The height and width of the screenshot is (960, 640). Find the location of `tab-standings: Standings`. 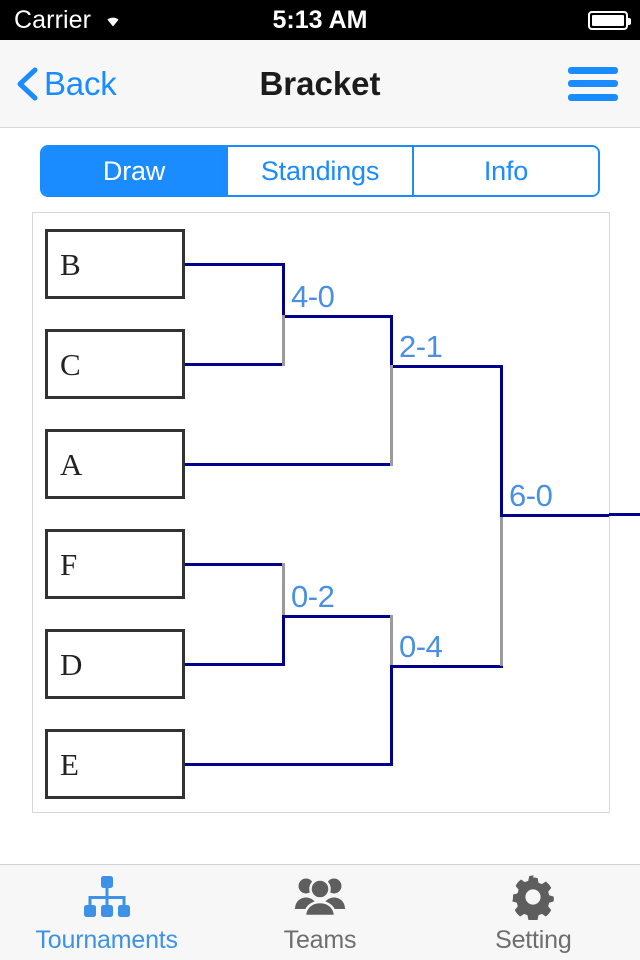

tab-standings: Standings is located at coordinates (319, 171).